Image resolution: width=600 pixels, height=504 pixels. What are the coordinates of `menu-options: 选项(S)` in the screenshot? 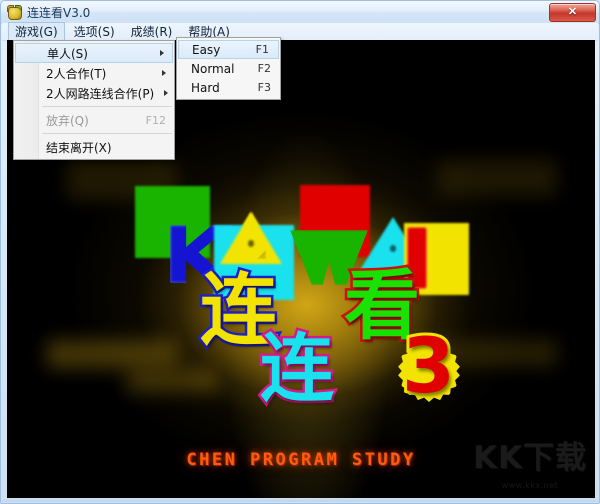 It's located at (94, 32).